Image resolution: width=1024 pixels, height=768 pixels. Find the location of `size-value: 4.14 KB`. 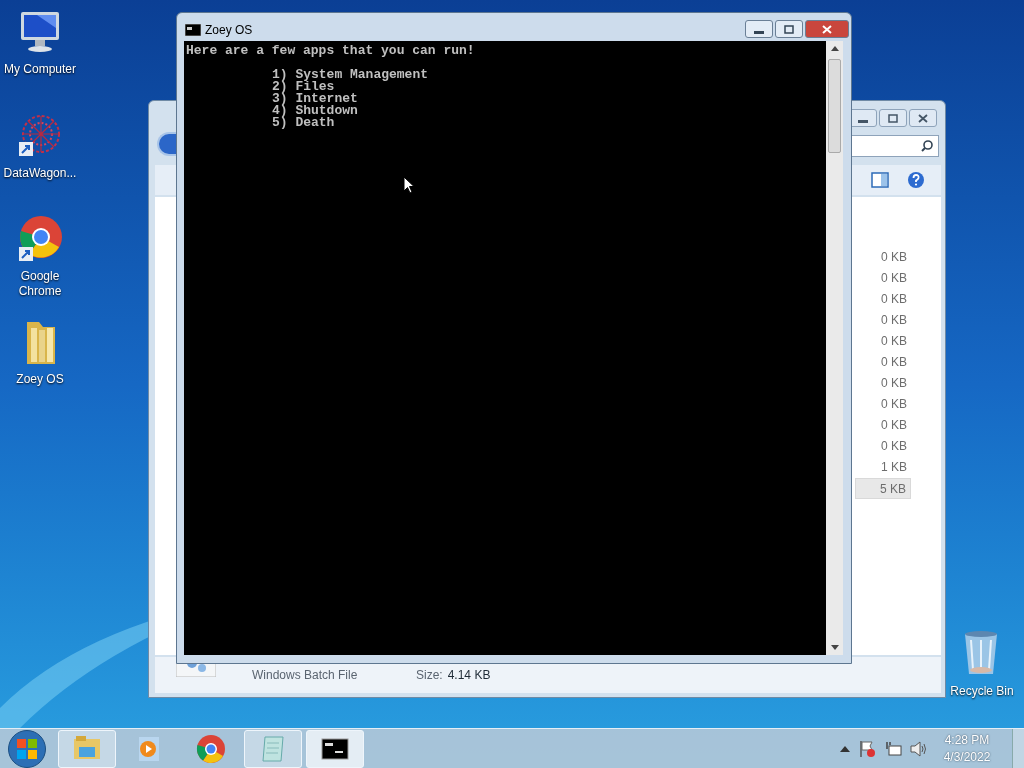

size-value: 4.14 KB is located at coordinates (469, 675).